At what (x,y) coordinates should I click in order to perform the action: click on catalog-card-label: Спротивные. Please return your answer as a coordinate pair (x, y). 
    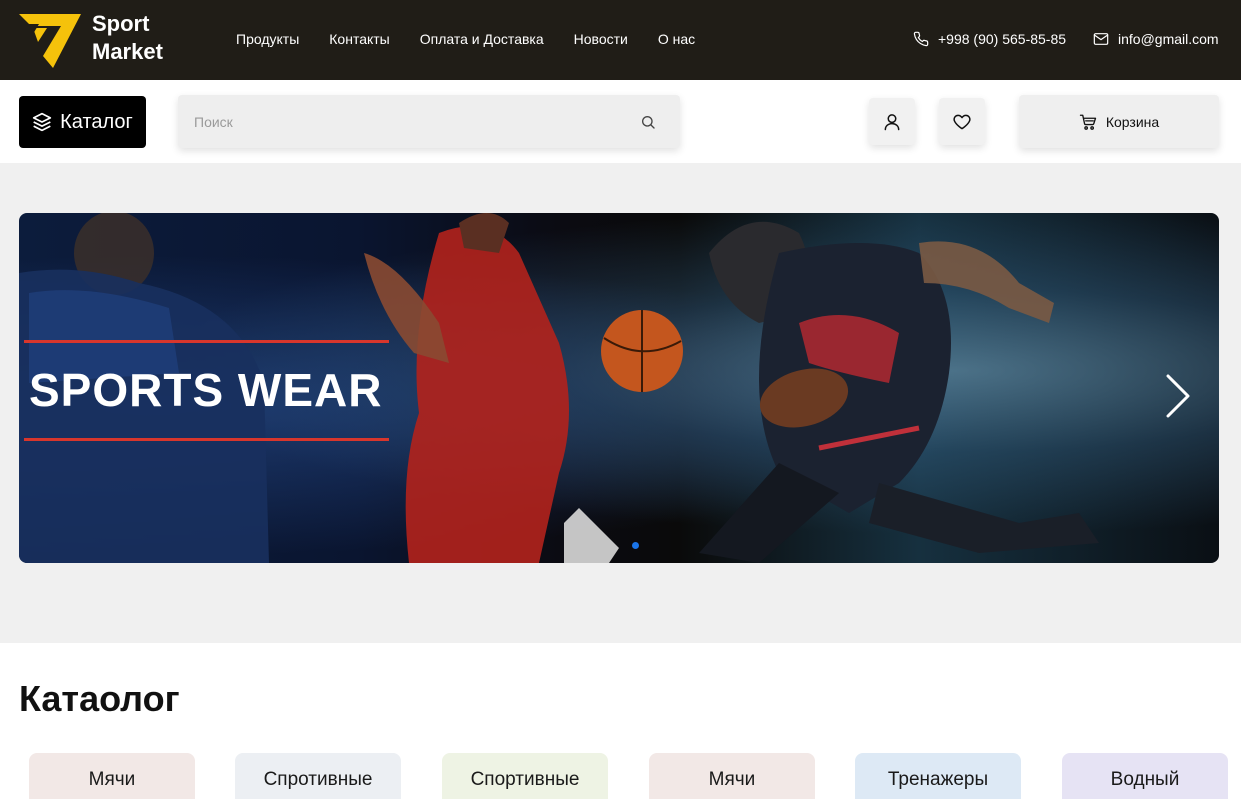
    Looking at the image, I should click on (318, 779).